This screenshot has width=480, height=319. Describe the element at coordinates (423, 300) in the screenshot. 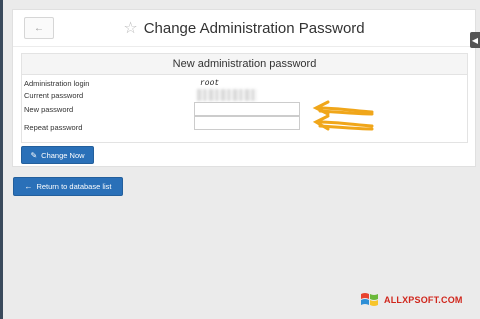

I see `watermark-text: ALLXPSOFT.COM` at that location.